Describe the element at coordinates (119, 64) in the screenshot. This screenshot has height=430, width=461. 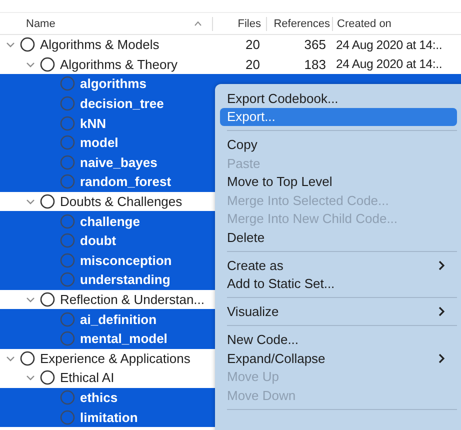
I see `code-name: Algorithms & Theory` at that location.